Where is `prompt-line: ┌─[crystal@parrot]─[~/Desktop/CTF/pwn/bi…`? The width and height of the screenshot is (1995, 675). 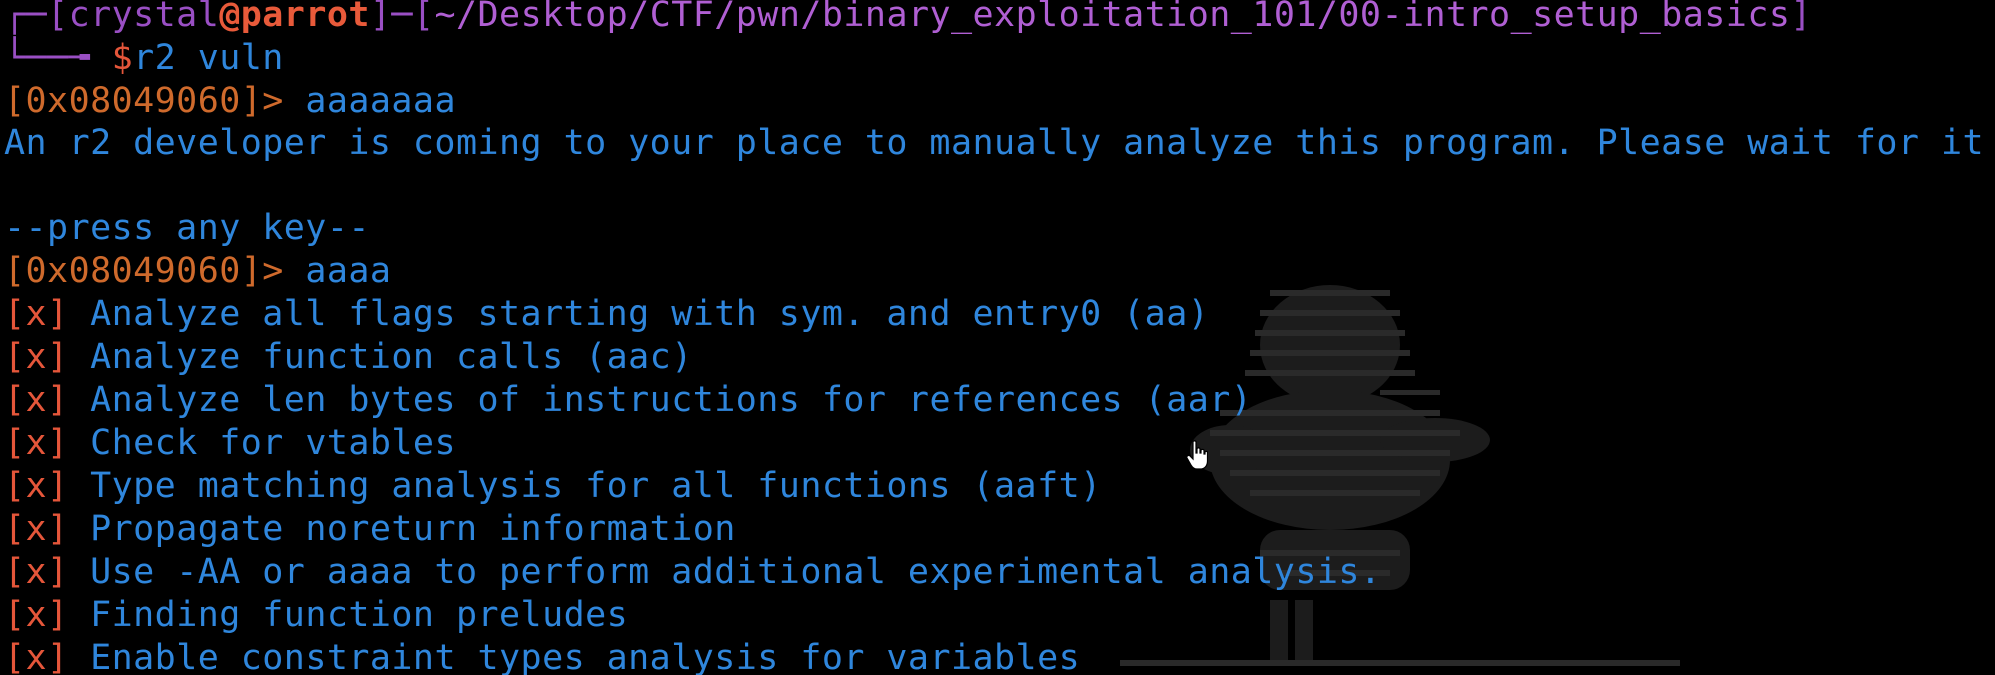 prompt-line: ┌─[crystal@parrot]─[~/Desktop/CTF/pwn/bi… is located at coordinates (908, 18).